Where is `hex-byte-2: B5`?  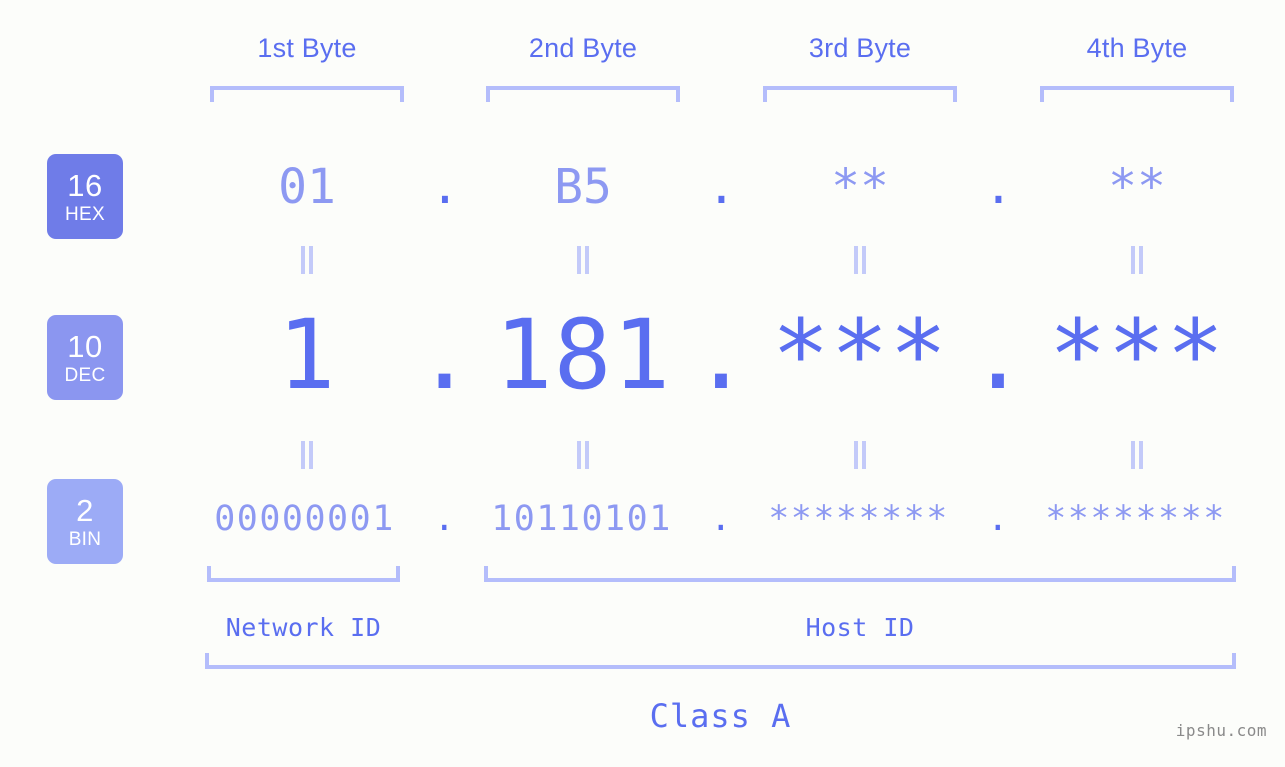 hex-byte-2: B5 is located at coordinates (583, 187).